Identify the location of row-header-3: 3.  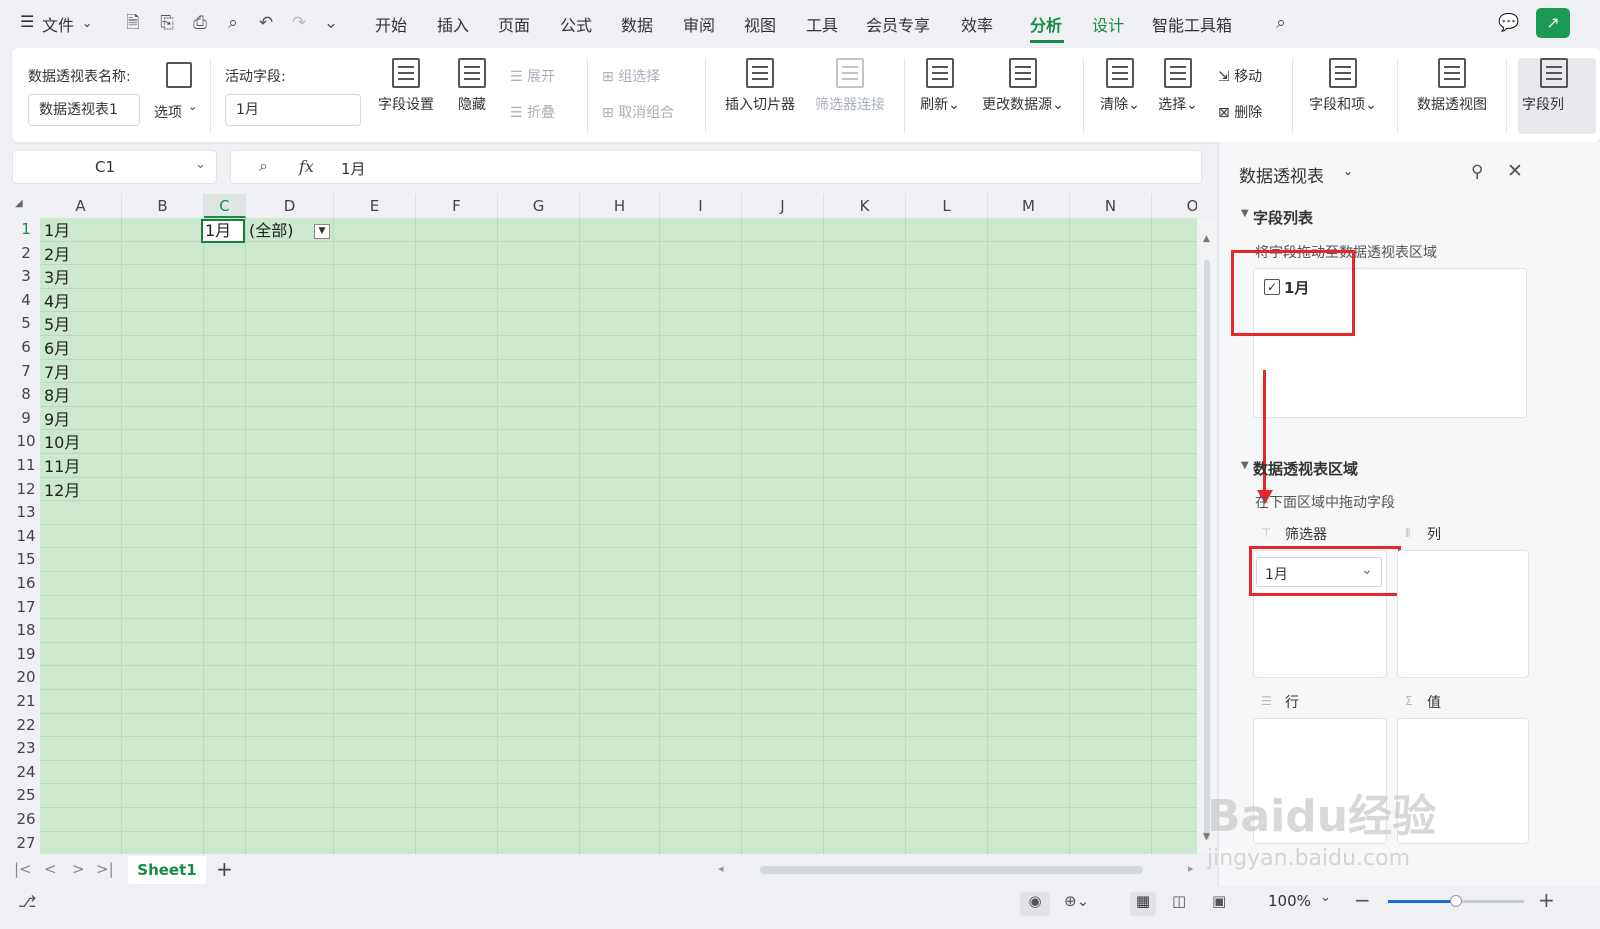
(26, 277).